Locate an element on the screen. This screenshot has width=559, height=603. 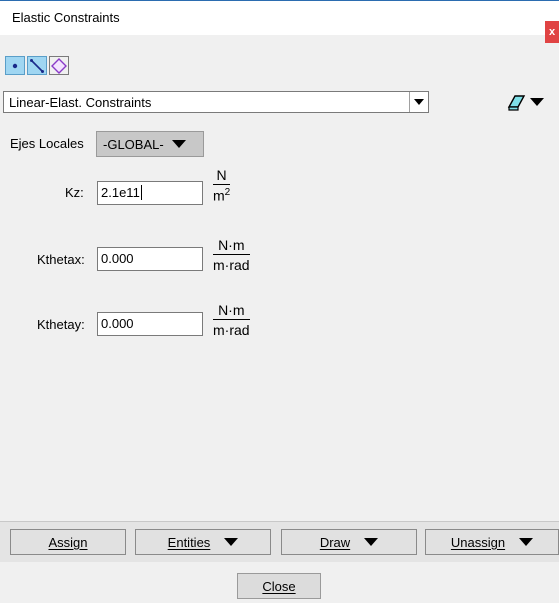
local-axes-menubutton: -GLOBAL- is located at coordinates (150, 144).